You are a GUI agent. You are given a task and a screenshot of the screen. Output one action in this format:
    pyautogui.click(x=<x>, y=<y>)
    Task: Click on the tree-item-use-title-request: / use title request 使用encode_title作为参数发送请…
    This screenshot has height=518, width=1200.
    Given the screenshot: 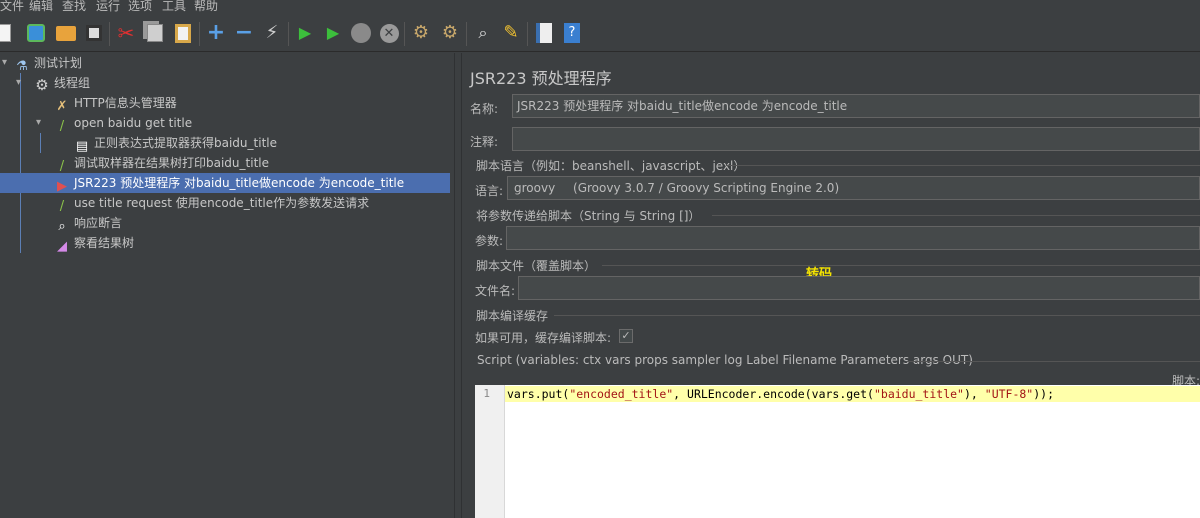 What is the action you would take?
    pyautogui.click(x=211, y=203)
    